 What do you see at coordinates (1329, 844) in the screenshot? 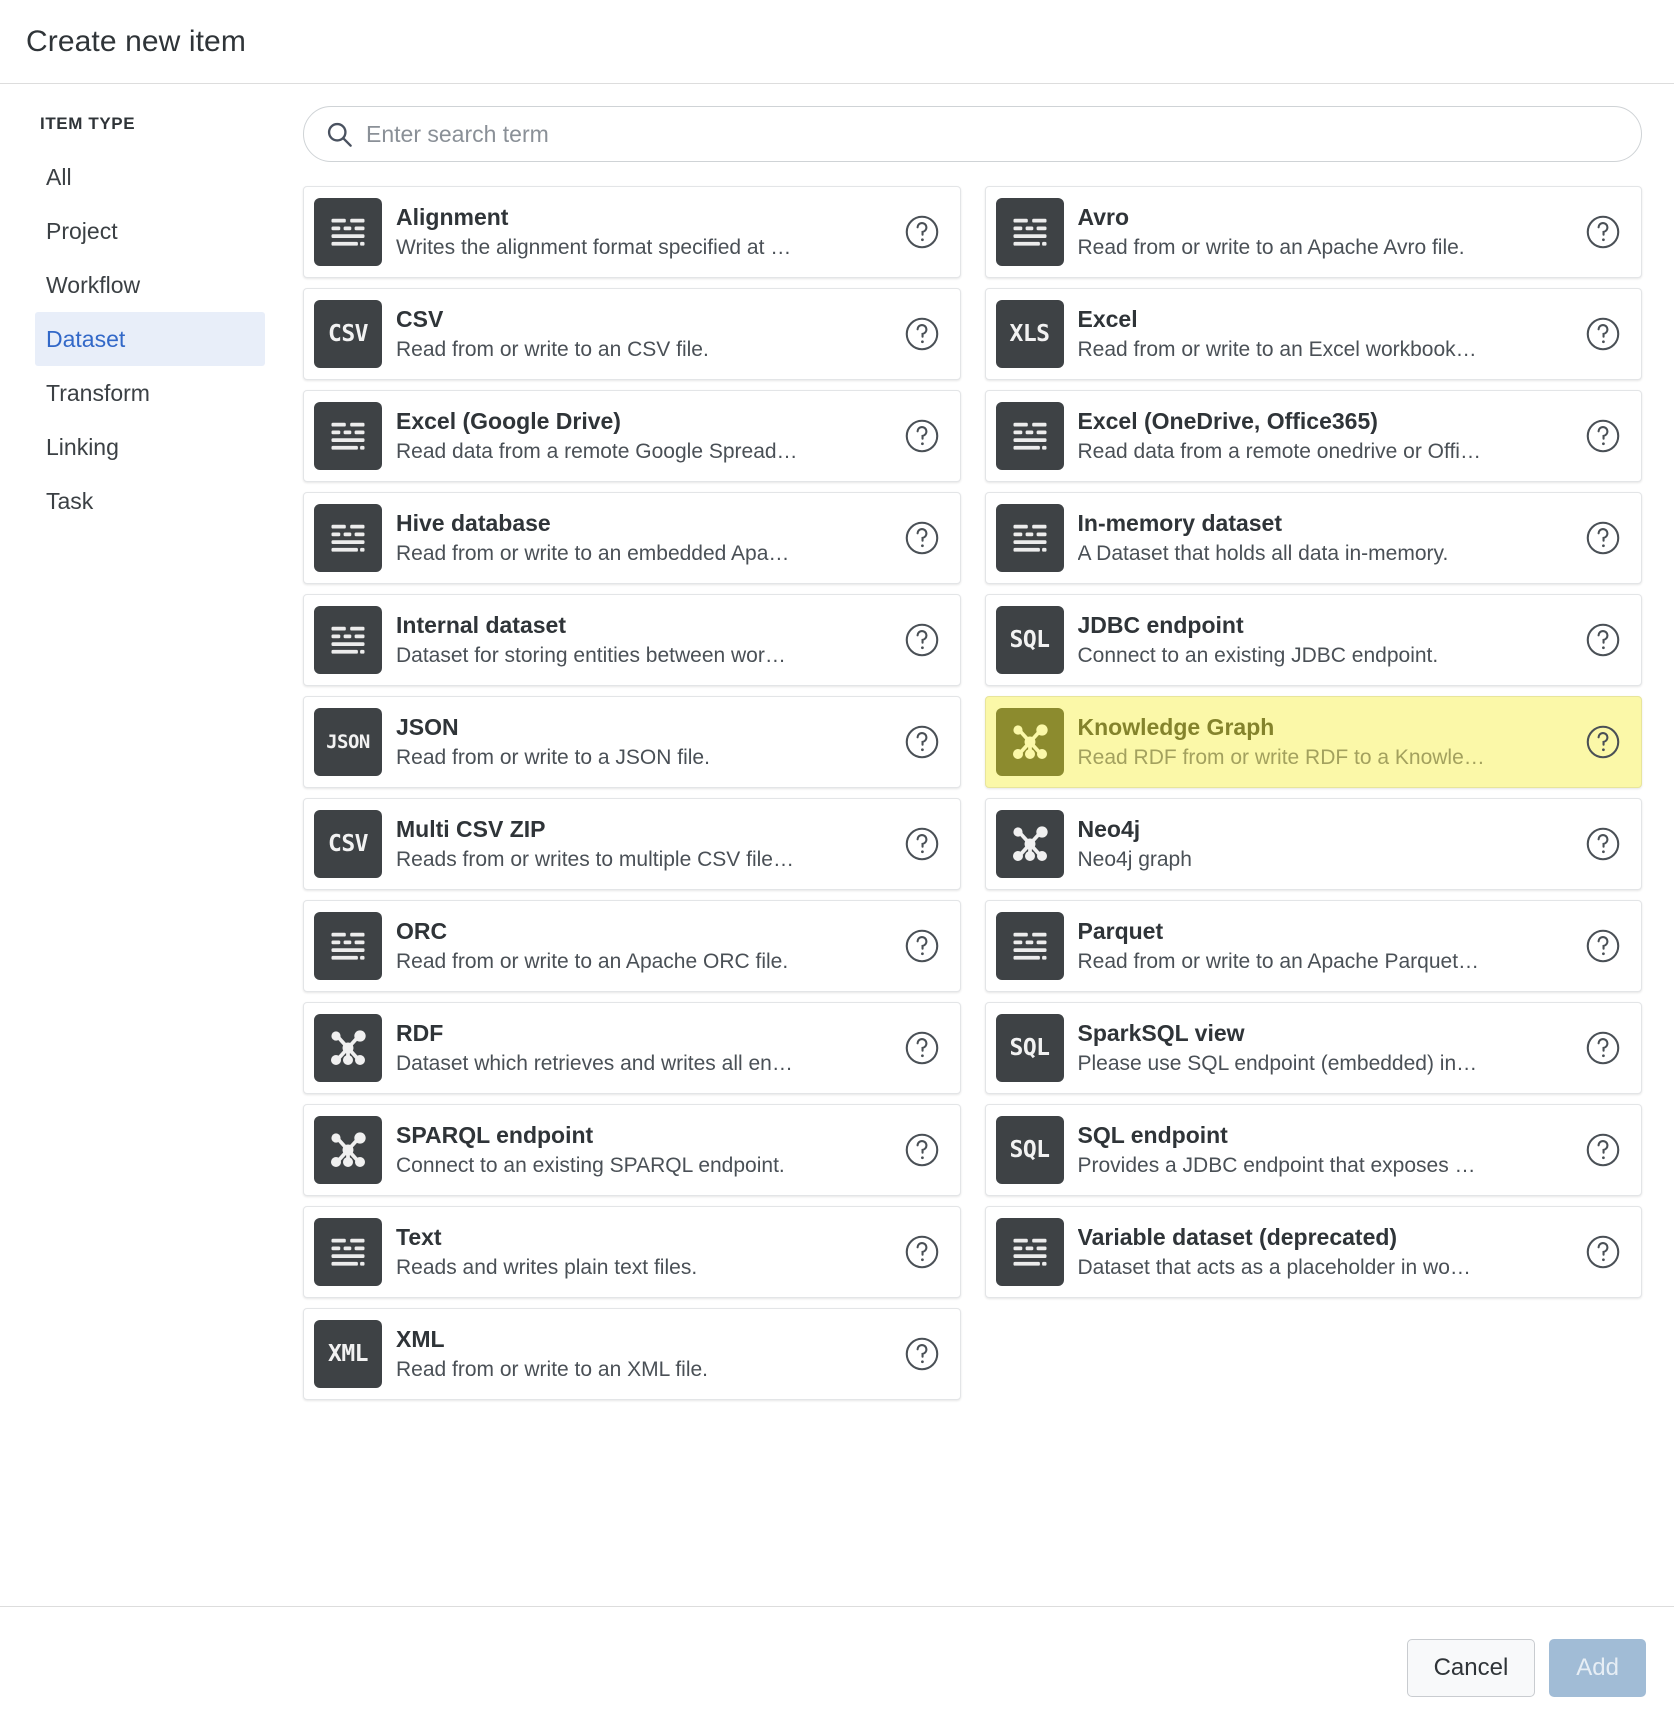
I see `item-card-text: Neo4j Neo4j graph` at bounding box center [1329, 844].